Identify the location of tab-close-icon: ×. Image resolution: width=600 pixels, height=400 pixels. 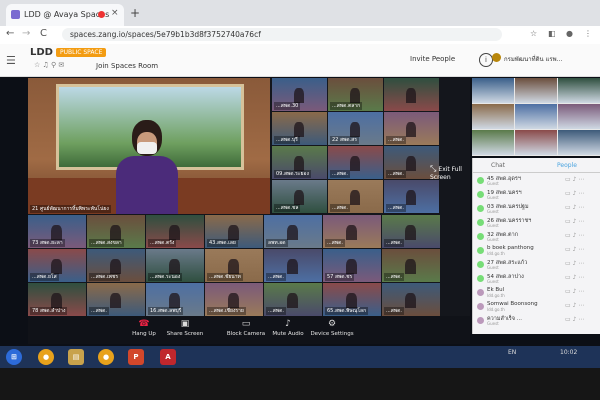
(115, 13).